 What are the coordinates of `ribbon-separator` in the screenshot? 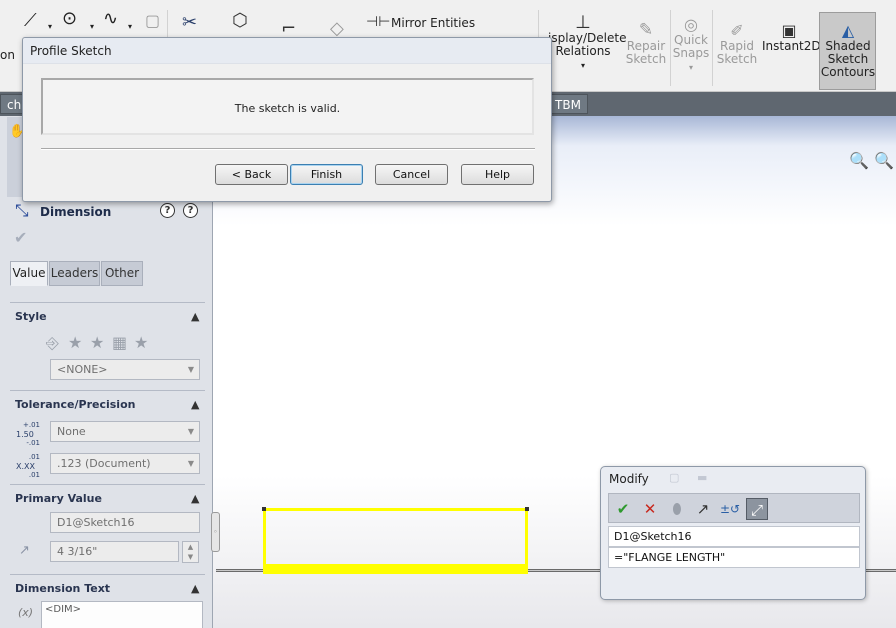 It's located at (712, 48).